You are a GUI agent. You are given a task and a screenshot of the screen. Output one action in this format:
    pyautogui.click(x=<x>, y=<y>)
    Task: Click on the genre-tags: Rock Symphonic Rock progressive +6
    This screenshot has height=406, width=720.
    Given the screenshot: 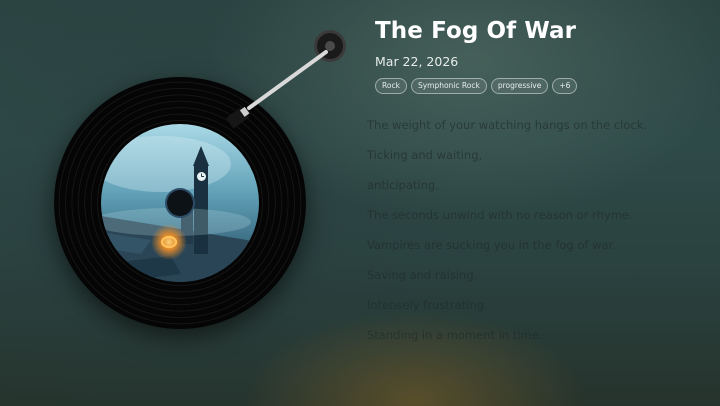 What is the action you would take?
    pyautogui.click(x=541, y=86)
    